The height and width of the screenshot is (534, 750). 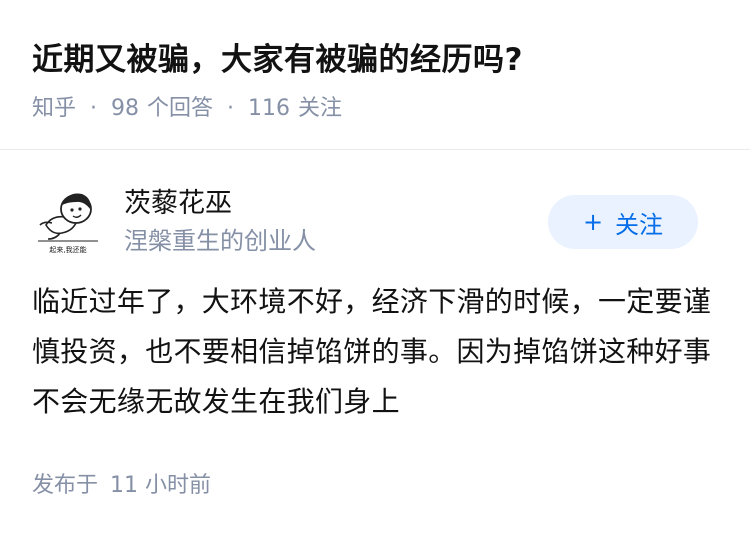 What do you see at coordinates (269, 108) in the screenshot?
I see `followers-count-number: 116` at bounding box center [269, 108].